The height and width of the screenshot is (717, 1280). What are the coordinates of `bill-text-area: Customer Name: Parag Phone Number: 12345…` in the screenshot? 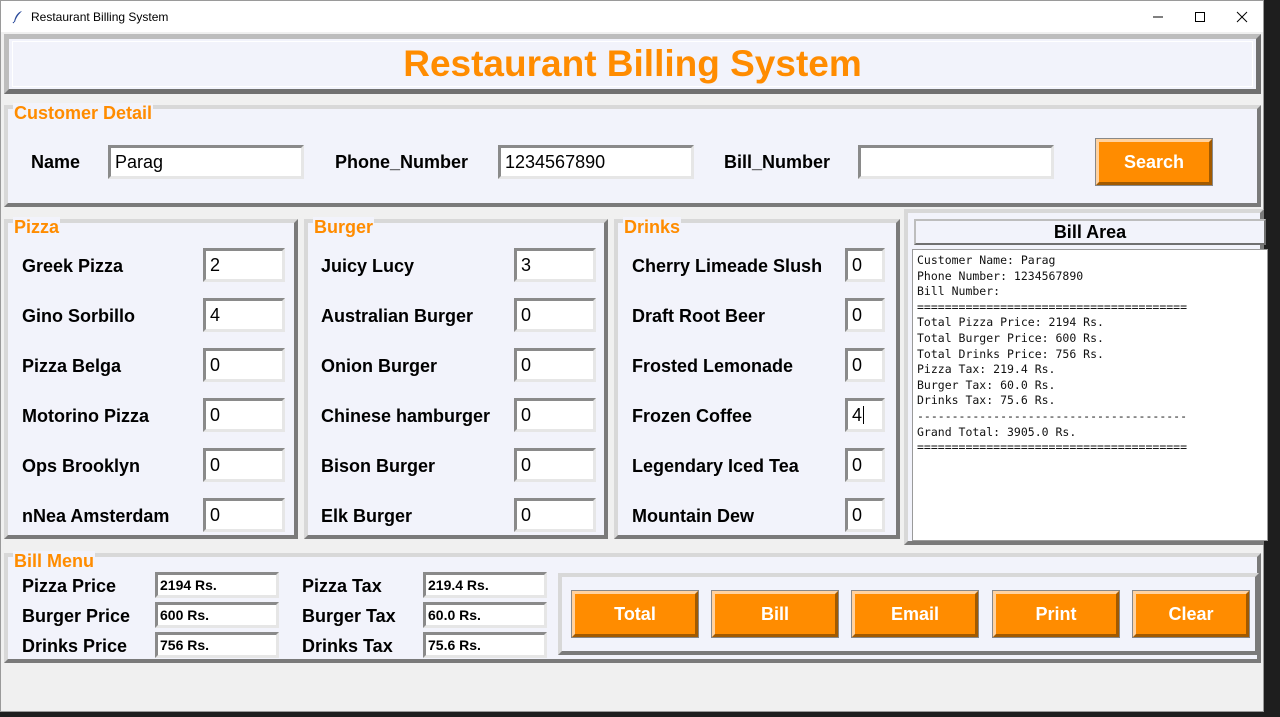 It's located at (1090, 395).